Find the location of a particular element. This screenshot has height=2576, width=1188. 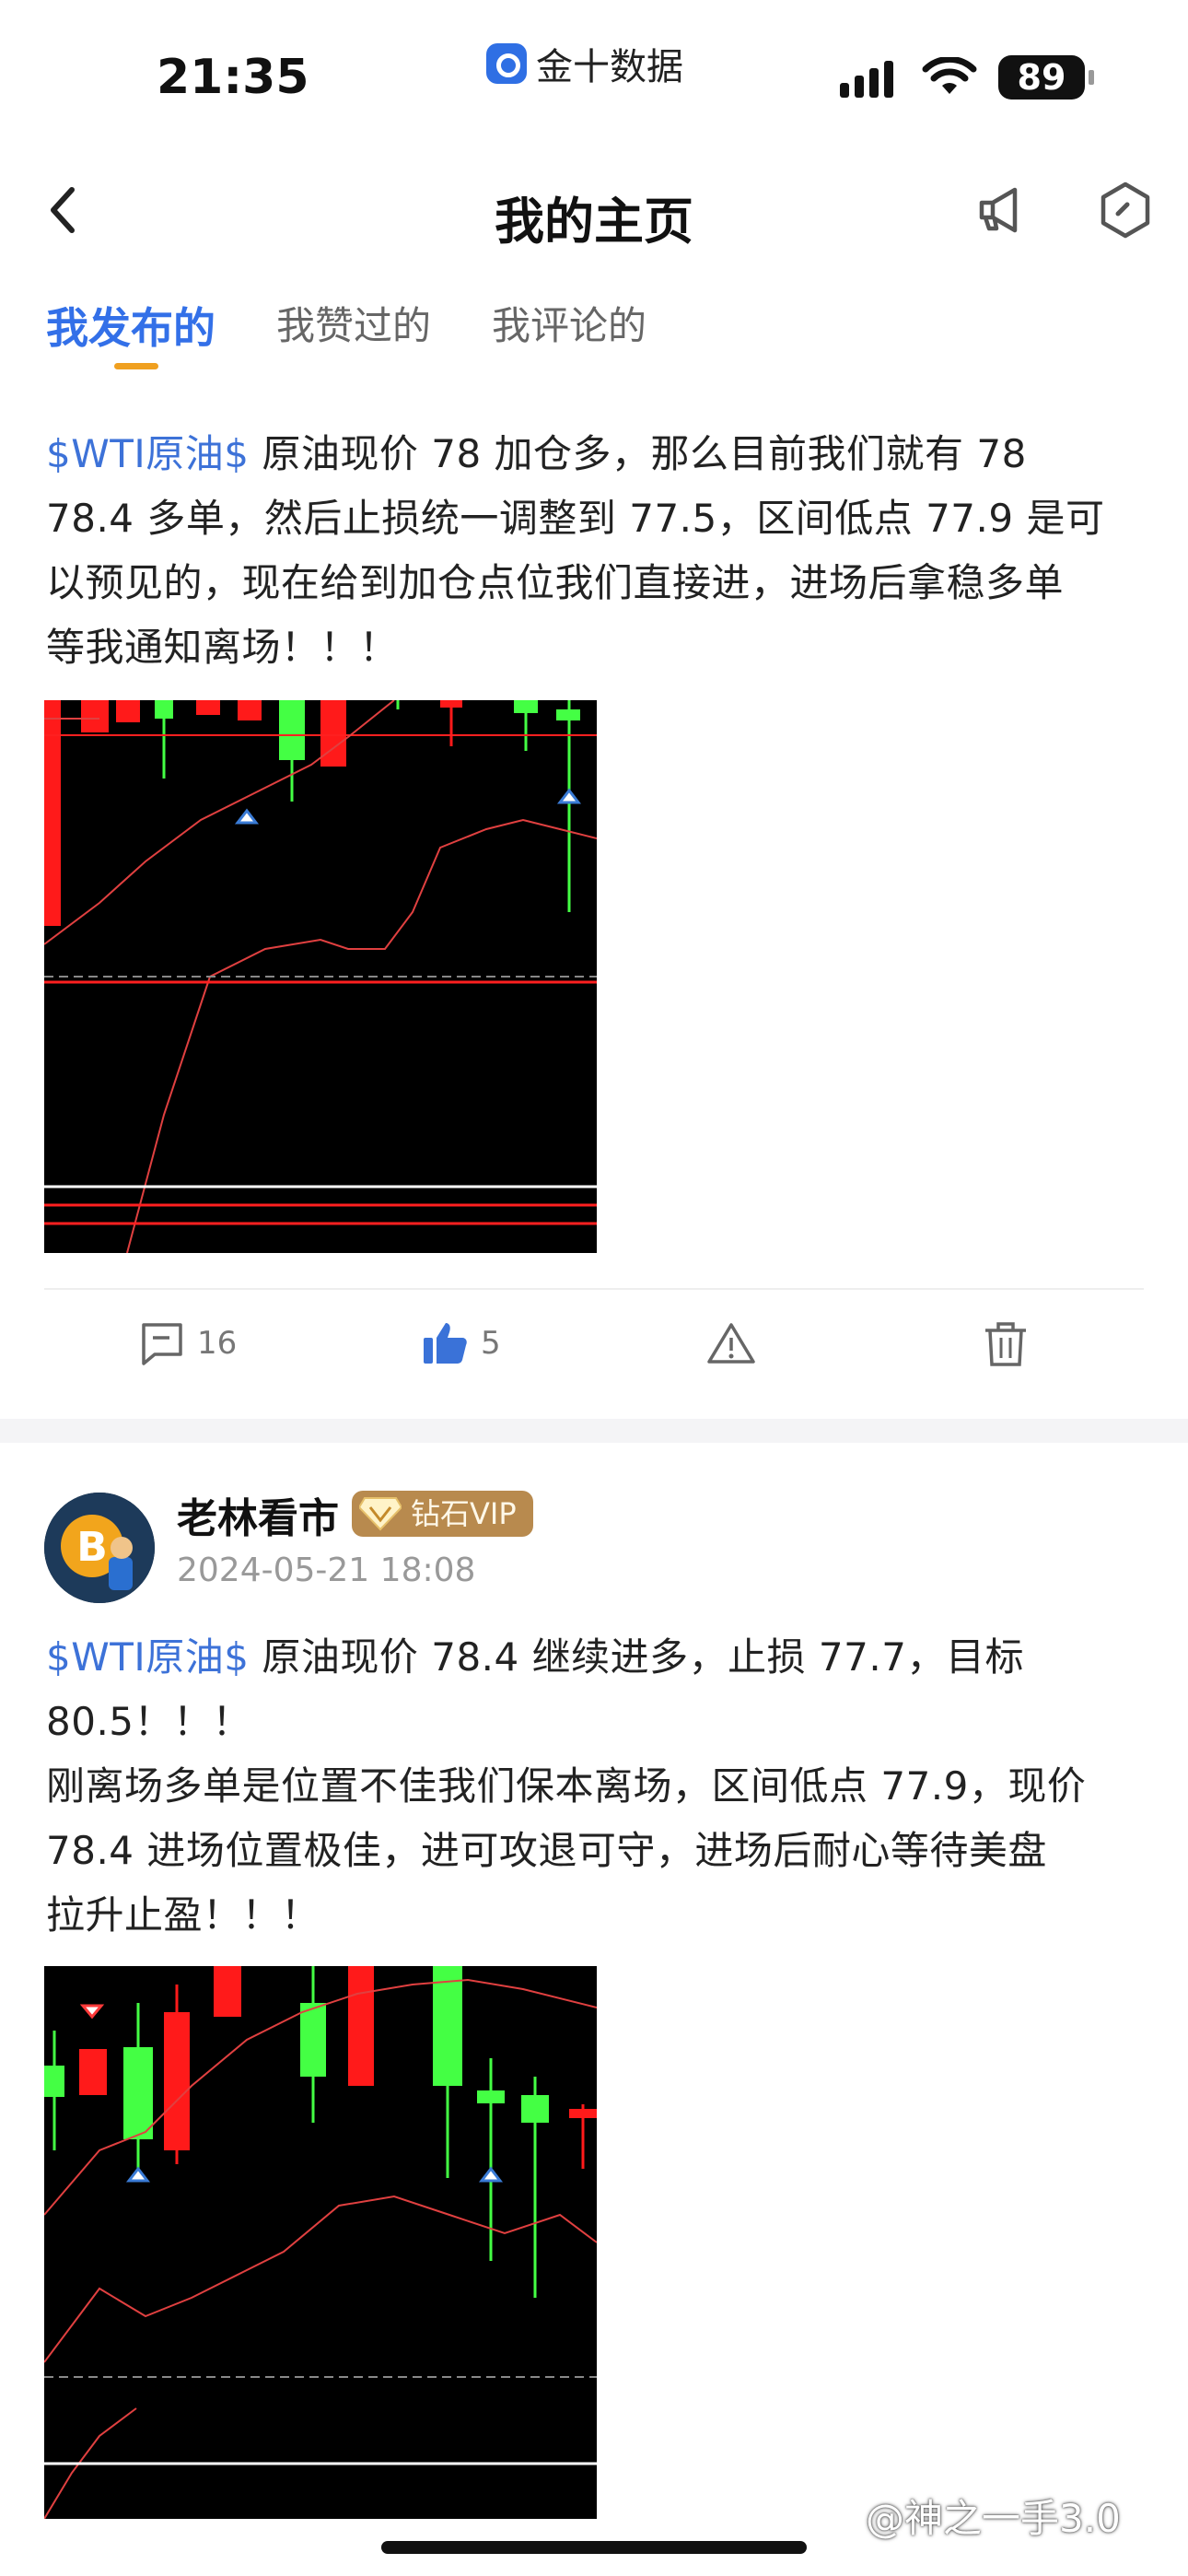

thumbs-up-icon is located at coordinates (445, 1343).